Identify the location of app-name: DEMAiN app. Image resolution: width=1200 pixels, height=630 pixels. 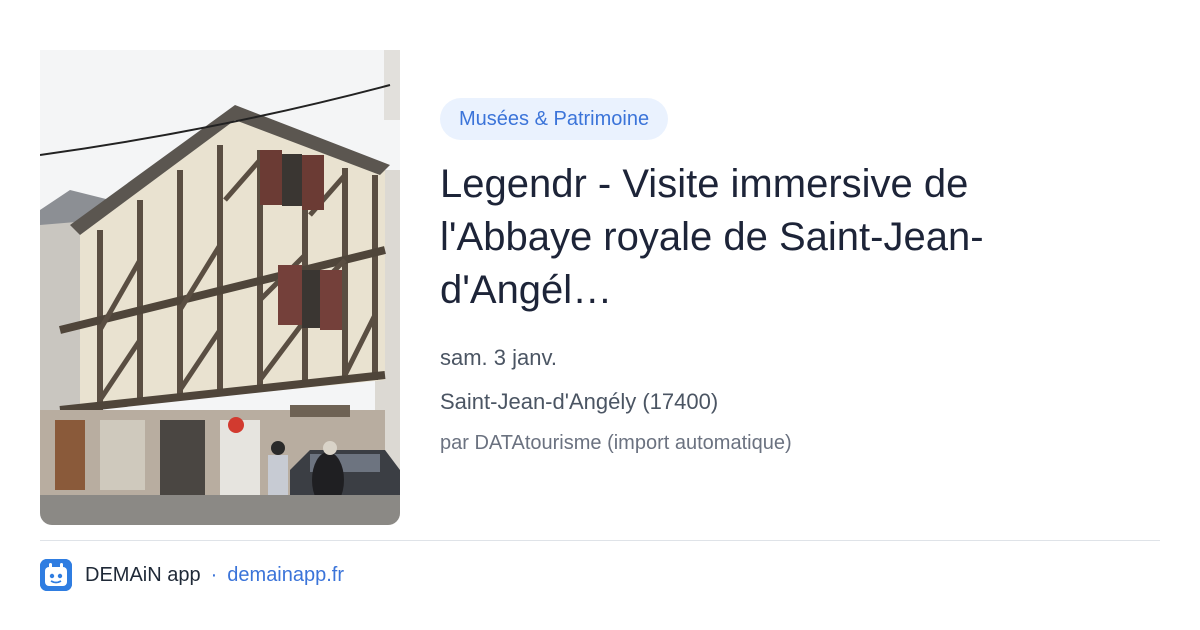
(143, 574).